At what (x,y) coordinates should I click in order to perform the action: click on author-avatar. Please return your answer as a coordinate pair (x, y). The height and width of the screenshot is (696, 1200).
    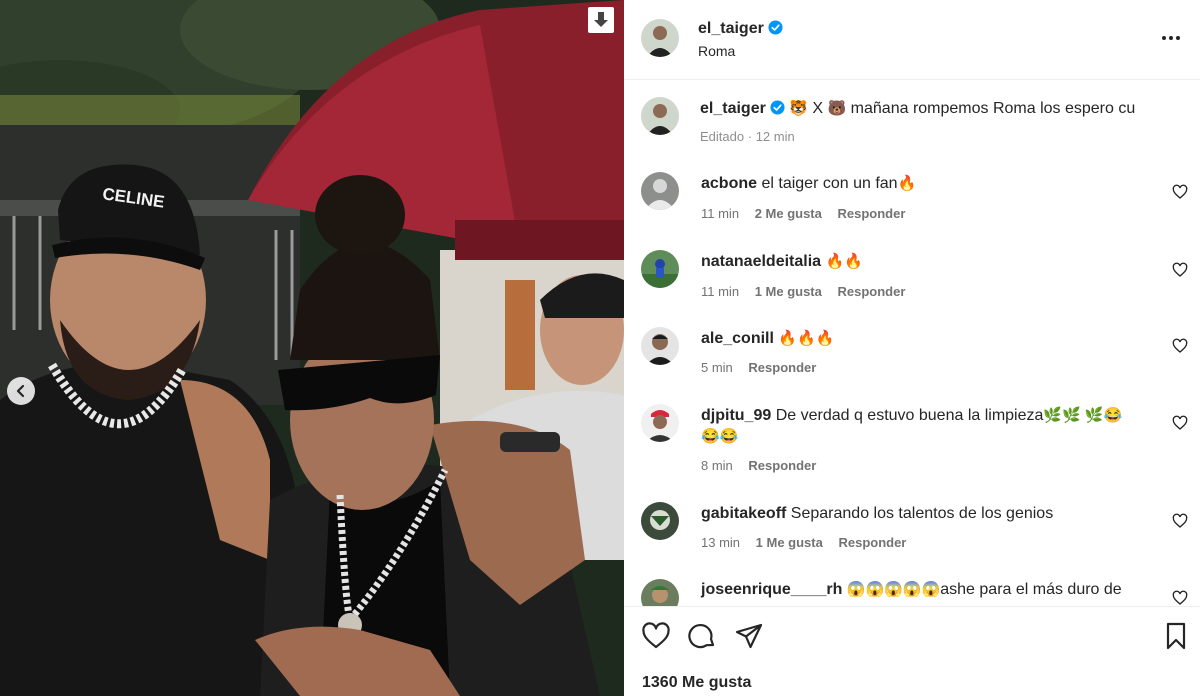
    Looking at the image, I should click on (660, 38).